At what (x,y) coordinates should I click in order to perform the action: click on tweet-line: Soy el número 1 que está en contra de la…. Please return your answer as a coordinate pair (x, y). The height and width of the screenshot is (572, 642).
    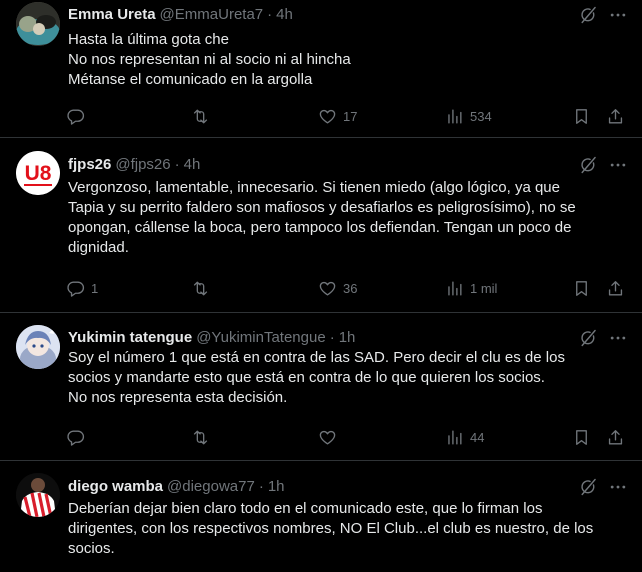
    Looking at the image, I should click on (316, 357).